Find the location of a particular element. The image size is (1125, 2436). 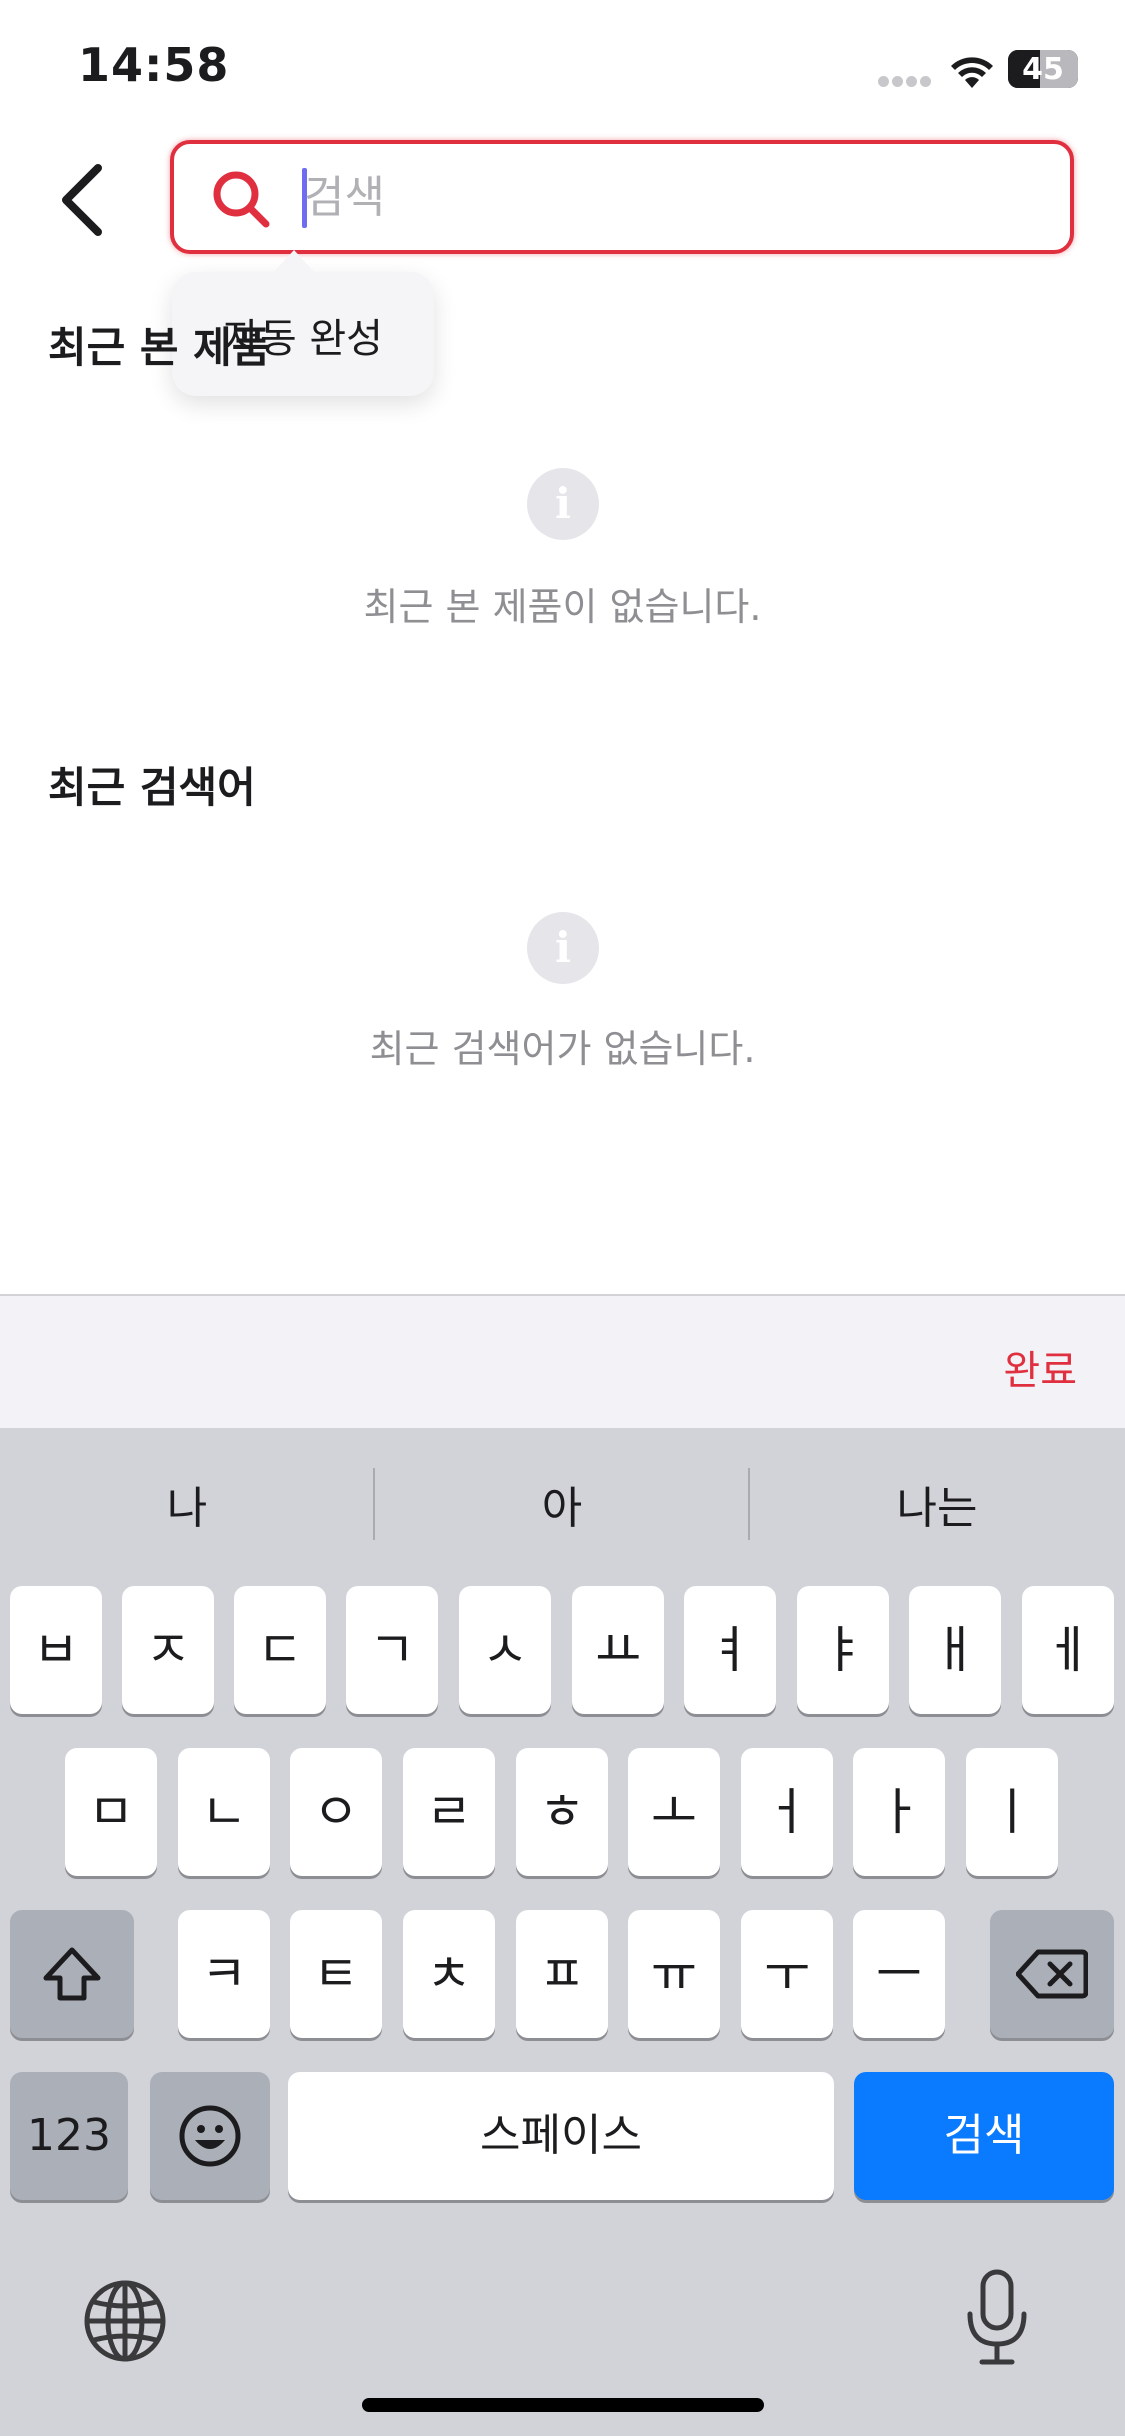

key: ㅕ is located at coordinates (730, 1650).